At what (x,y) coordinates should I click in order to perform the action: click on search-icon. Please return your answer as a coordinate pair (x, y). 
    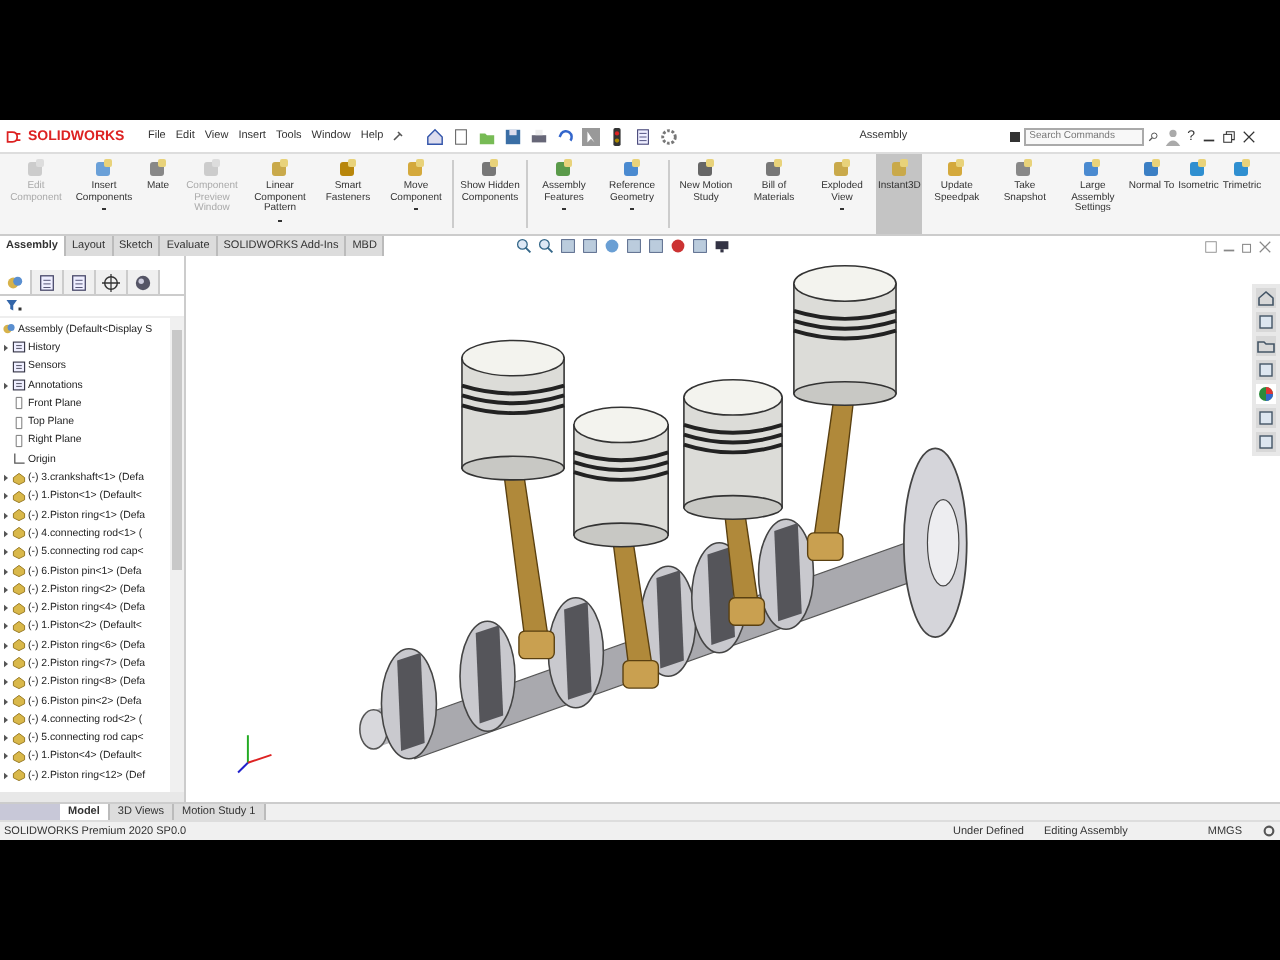
    Looking at the image, I should click on (1152, 136).